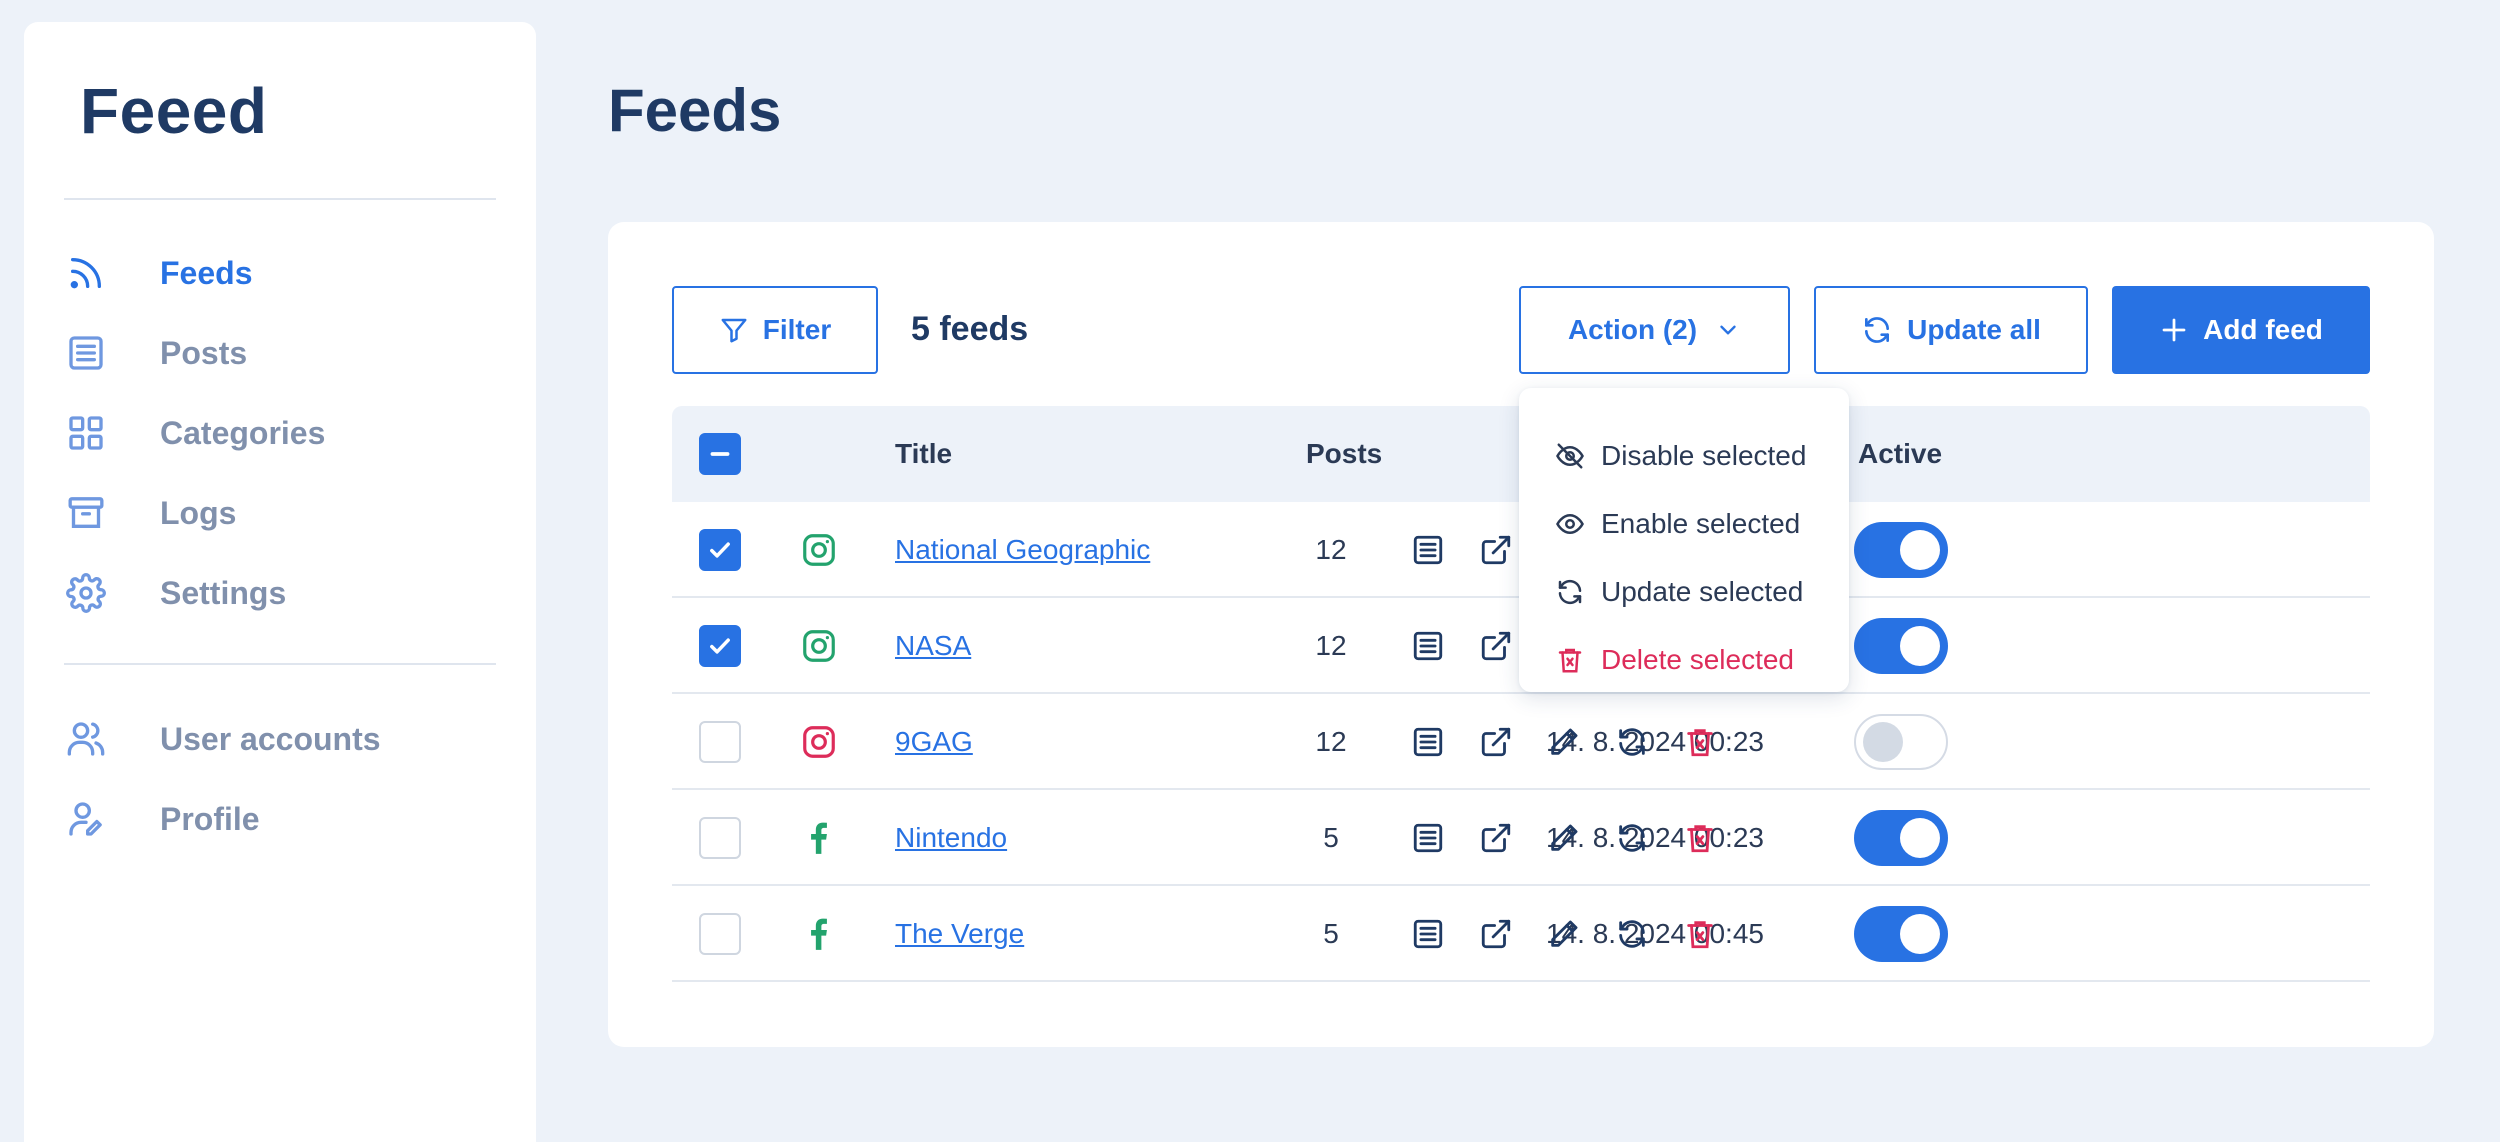  I want to click on gear-icon, so click(86, 593).